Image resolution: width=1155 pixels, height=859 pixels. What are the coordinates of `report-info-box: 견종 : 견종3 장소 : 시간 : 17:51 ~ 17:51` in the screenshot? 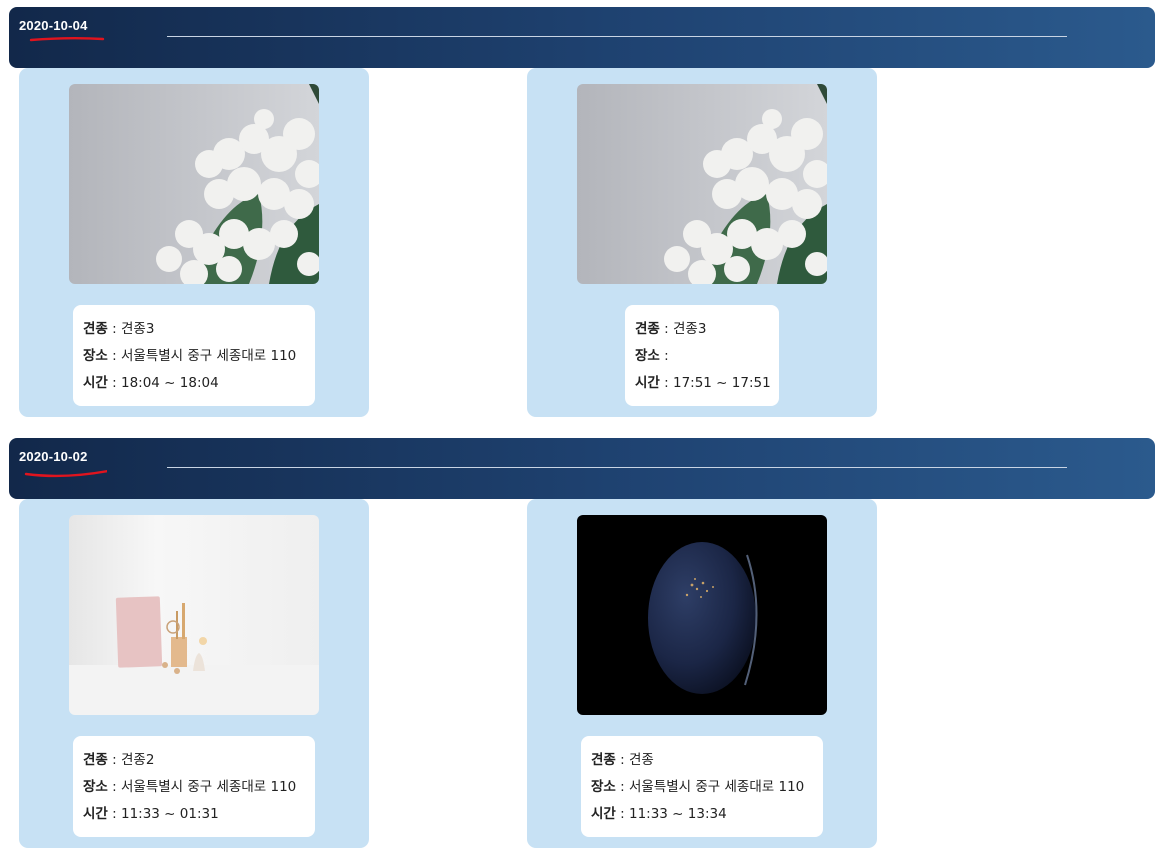 It's located at (702, 355).